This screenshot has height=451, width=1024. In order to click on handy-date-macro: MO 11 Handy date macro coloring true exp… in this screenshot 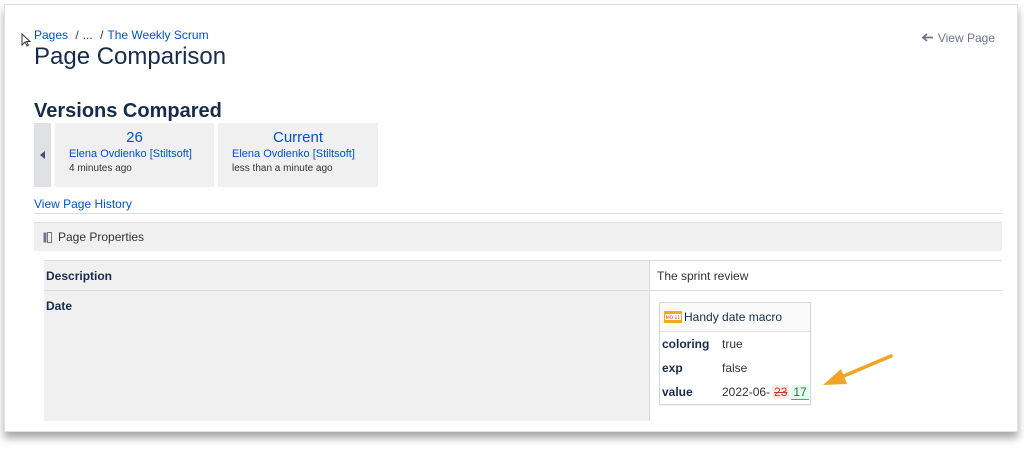, I will do `click(735, 353)`.